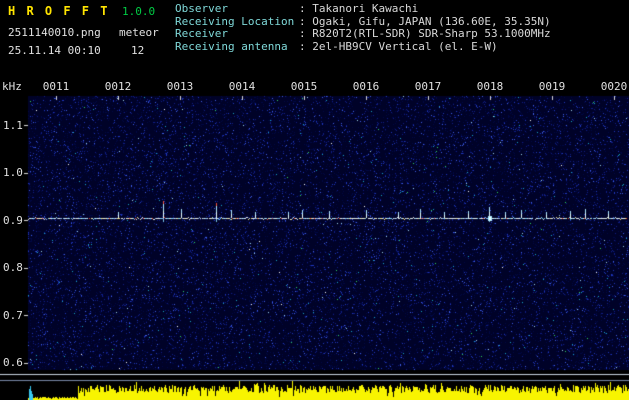 Image resolution: width=629 pixels, height=400 pixels. I want to click on x-tick-label: 0020, so click(614, 86).